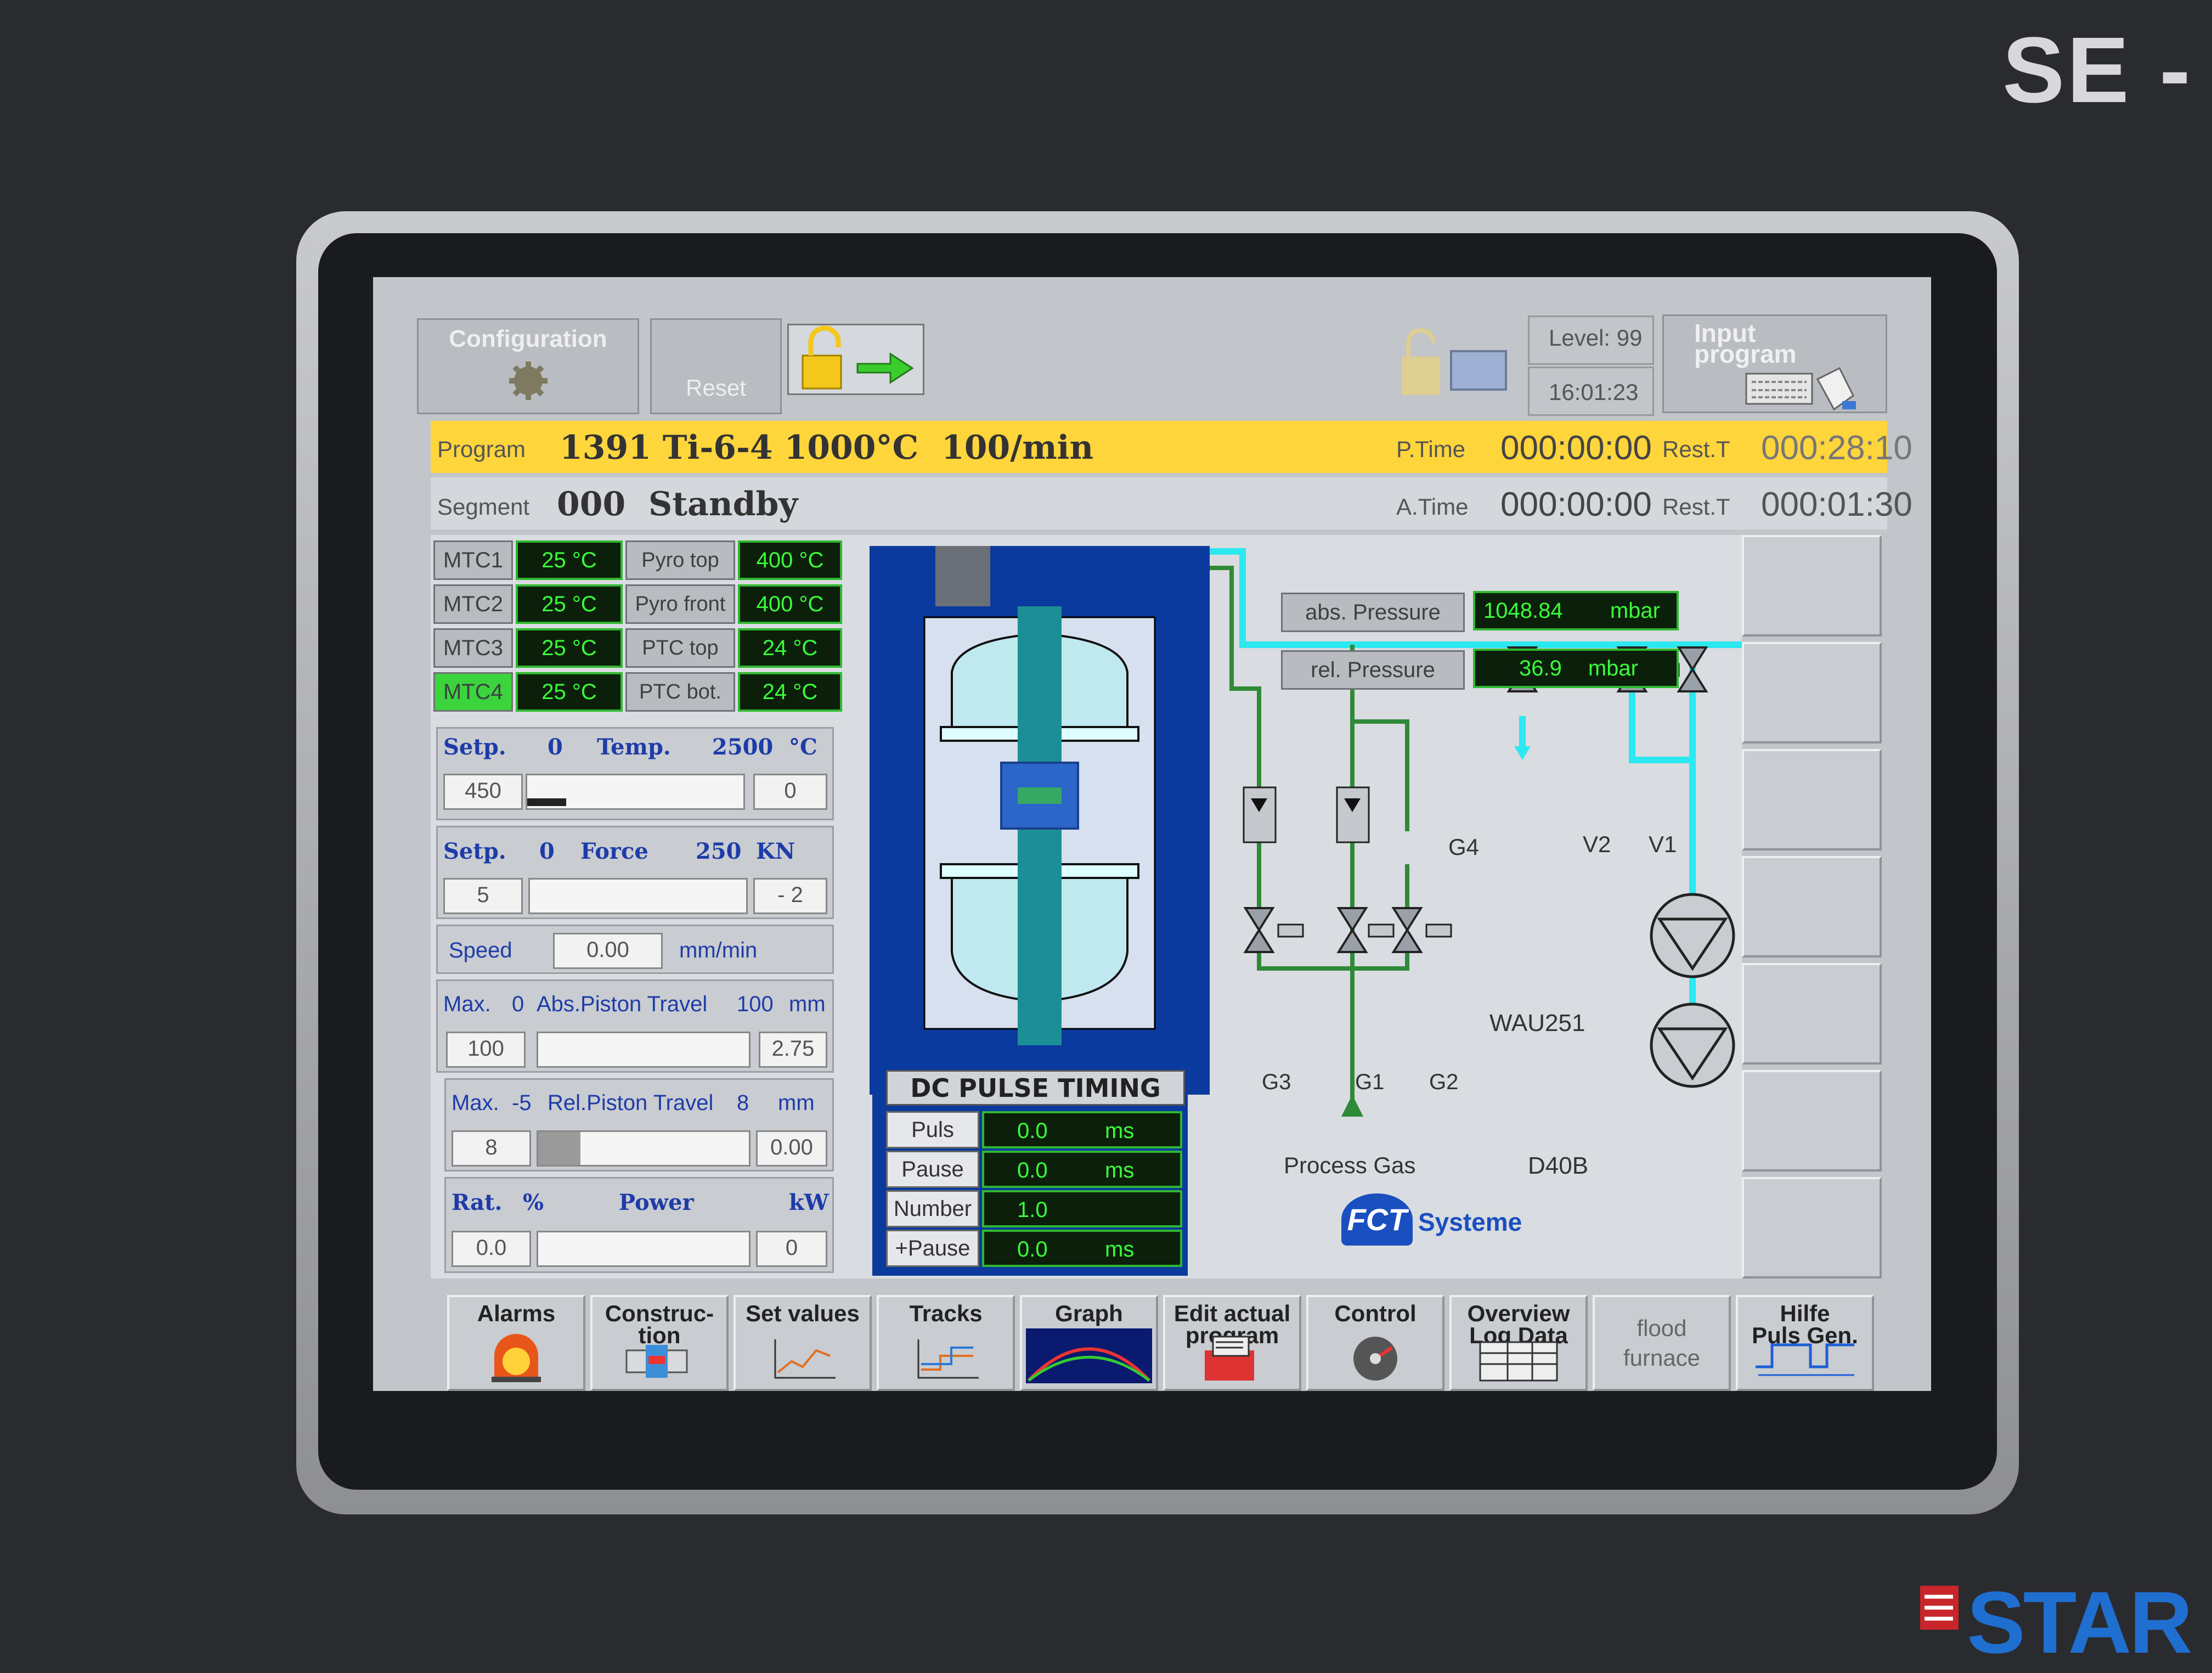 This screenshot has width=2212, height=1673. I want to click on bottom-nav-button: Alarms, so click(516, 1343).